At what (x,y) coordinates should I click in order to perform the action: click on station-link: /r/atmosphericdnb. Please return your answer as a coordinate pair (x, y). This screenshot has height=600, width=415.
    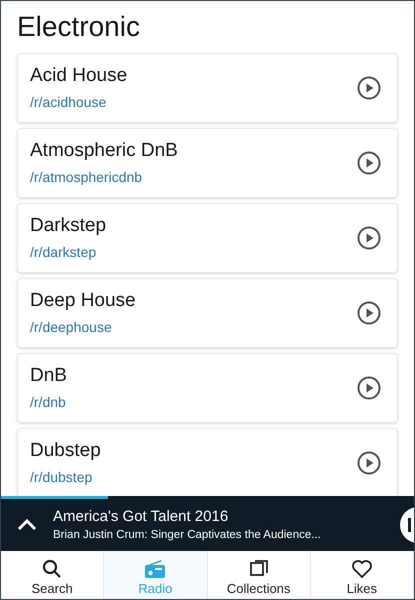
    Looking at the image, I should click on (104, 177).